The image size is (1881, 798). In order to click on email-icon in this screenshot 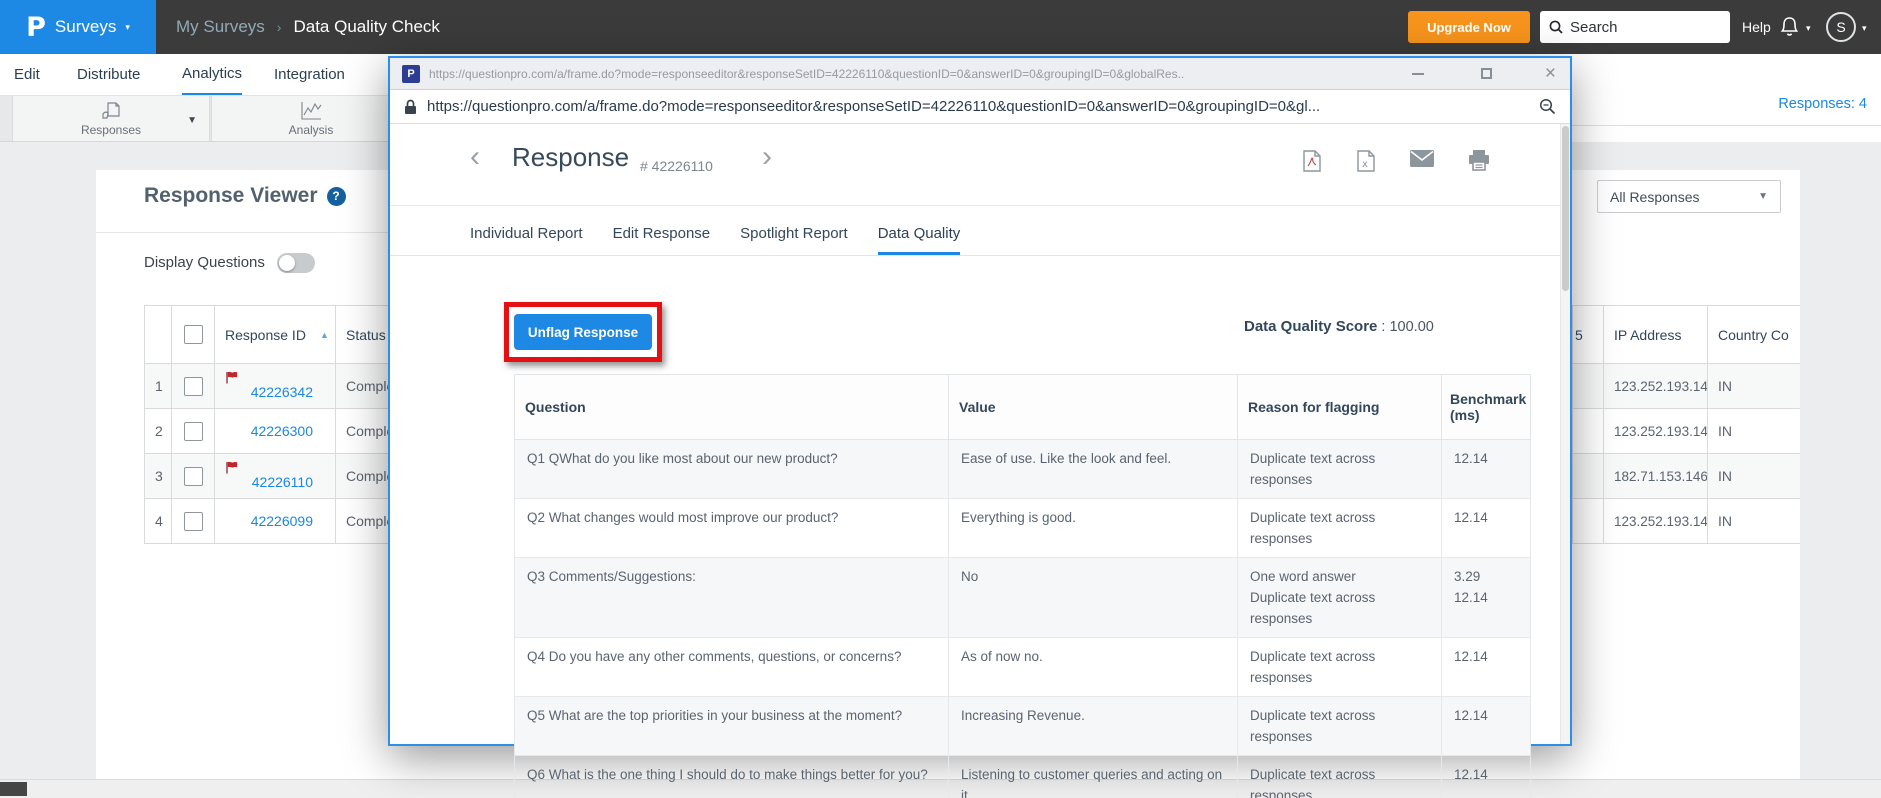, I will do `click(1422, 161)`.